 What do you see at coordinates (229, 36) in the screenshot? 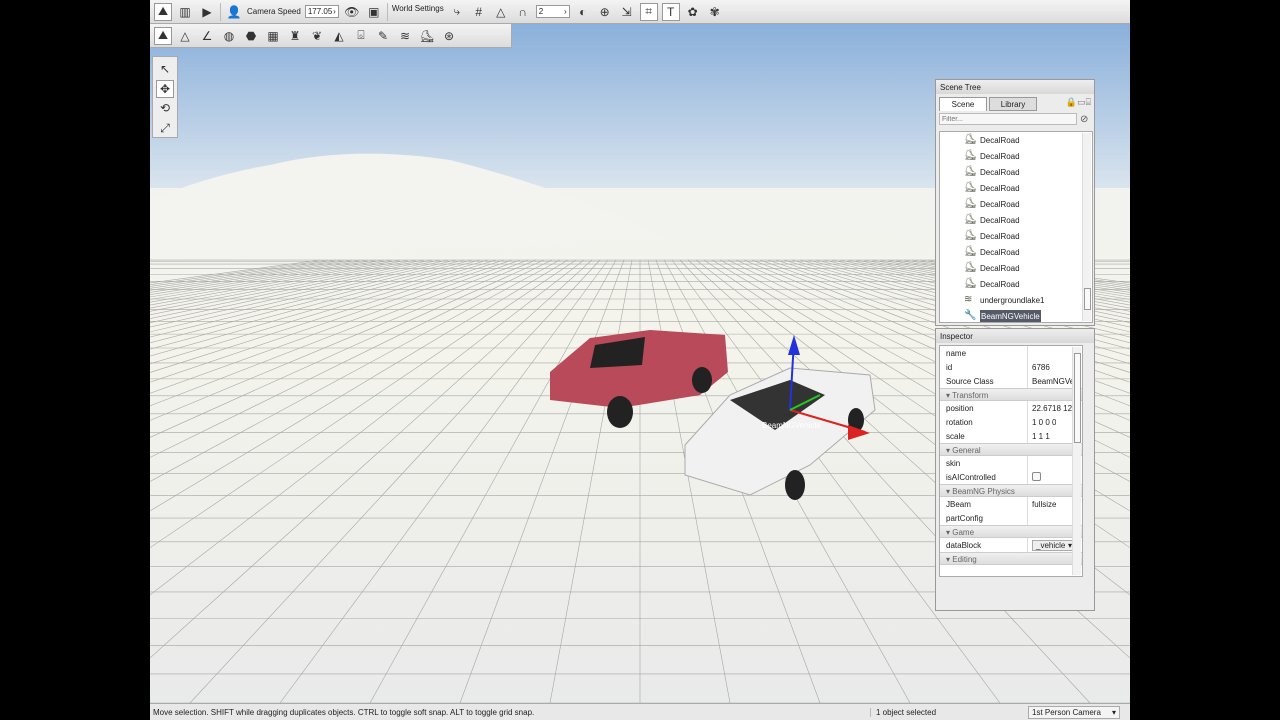
I see `globe-icon: ◍` at bounding box center [229, 36].